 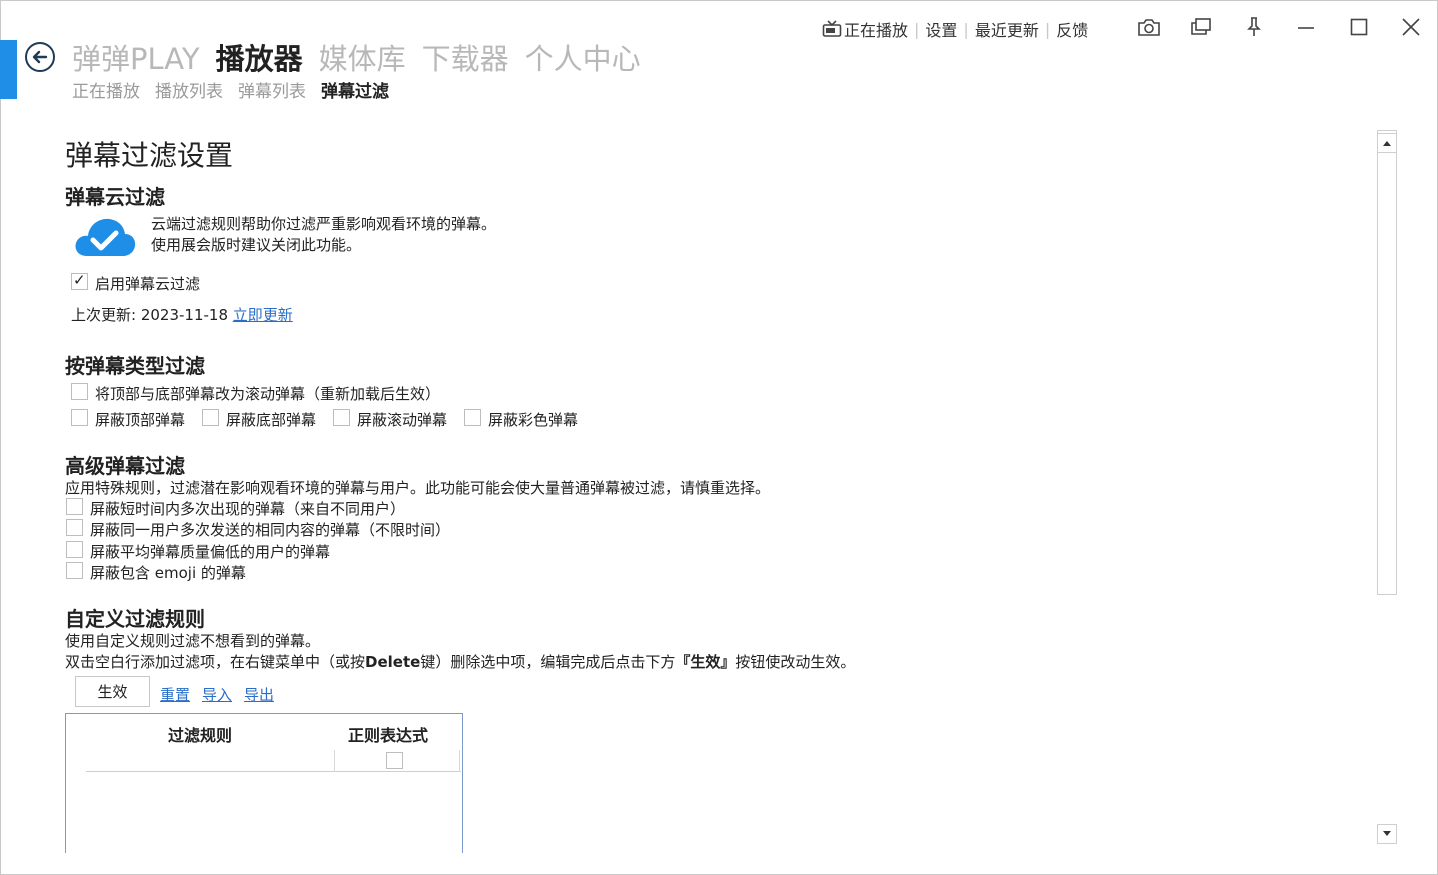 I want to click on block-top-checkbox, so click(x=79, y=417).